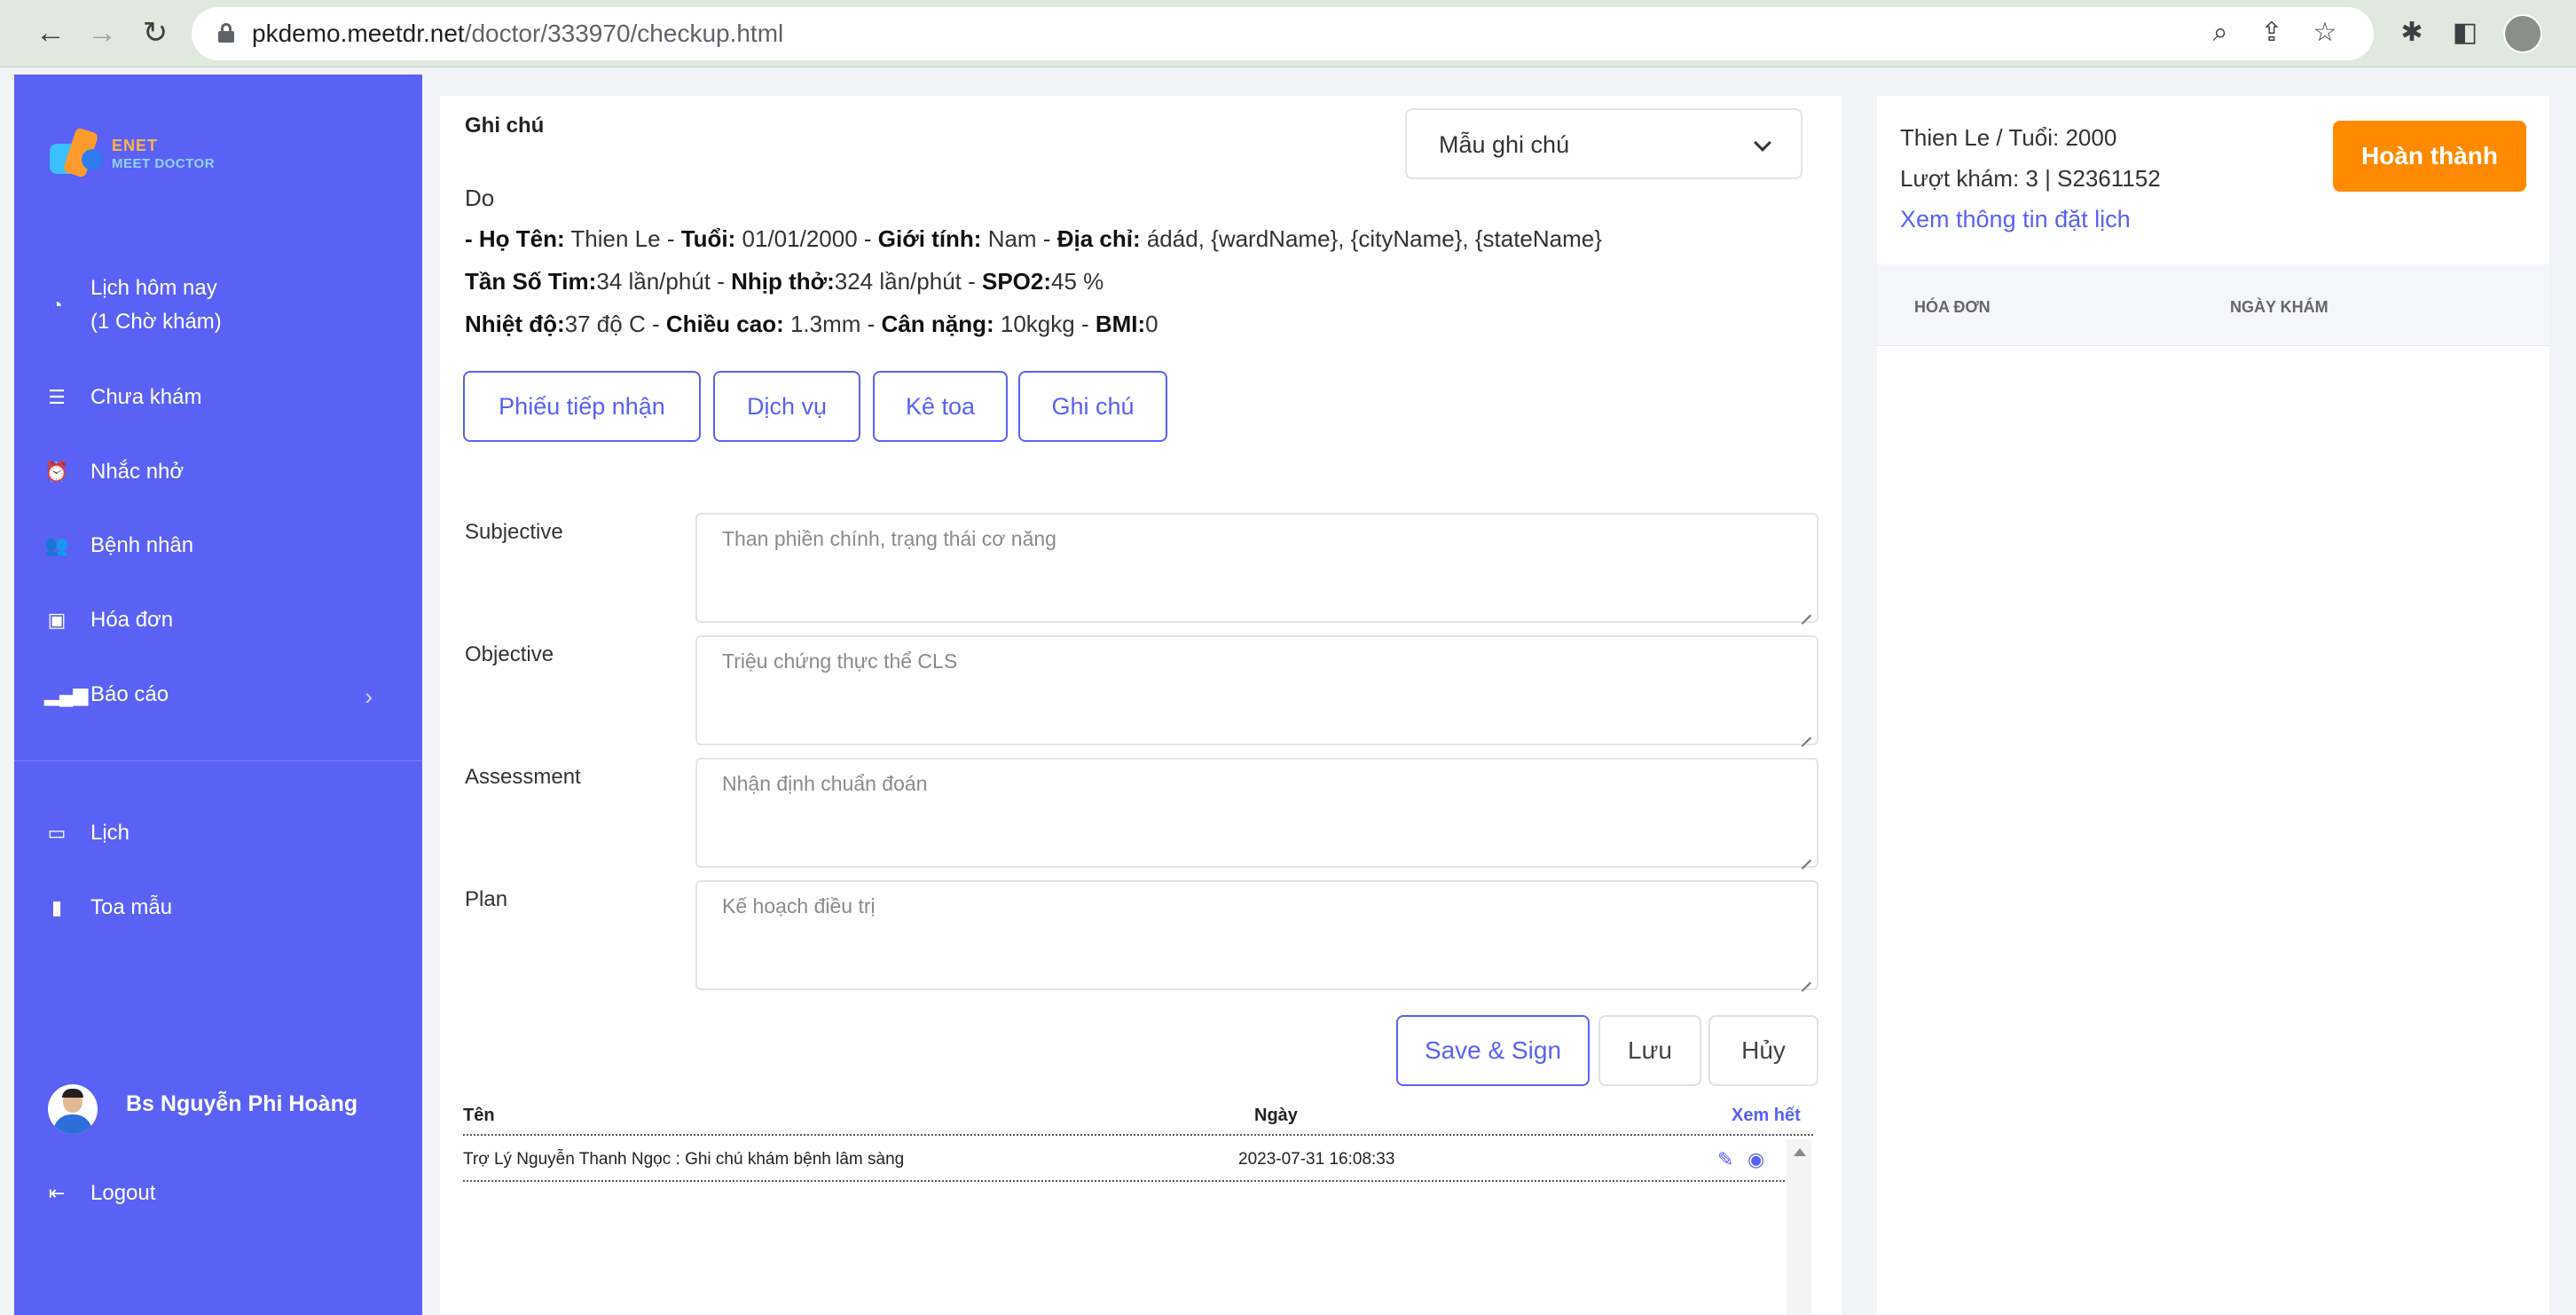  What do you see at coordinates (2411, 32) in the screenshot?
I see `extensions-icon: ✱` at bounding box center [2411, 32].